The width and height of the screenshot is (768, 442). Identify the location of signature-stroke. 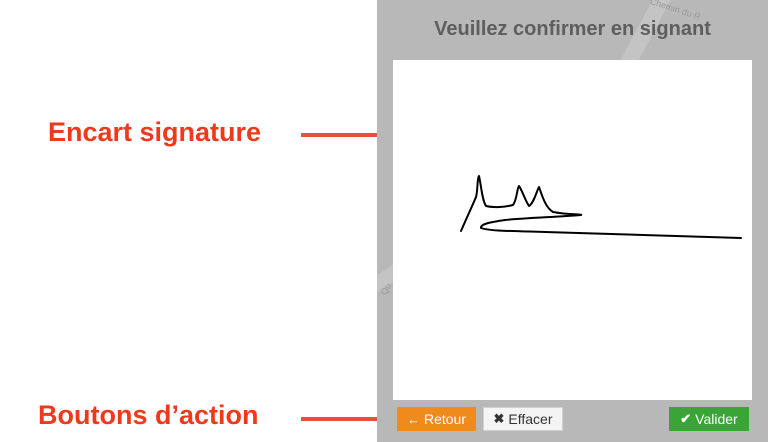
(601, 207).